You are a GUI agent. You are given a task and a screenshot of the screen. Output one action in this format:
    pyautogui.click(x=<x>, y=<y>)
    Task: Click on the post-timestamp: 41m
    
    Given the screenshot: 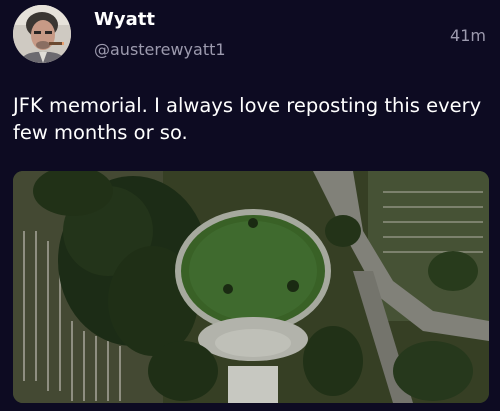 What is the action you would take?
    pyautogui.click(x=468, y=36)
    